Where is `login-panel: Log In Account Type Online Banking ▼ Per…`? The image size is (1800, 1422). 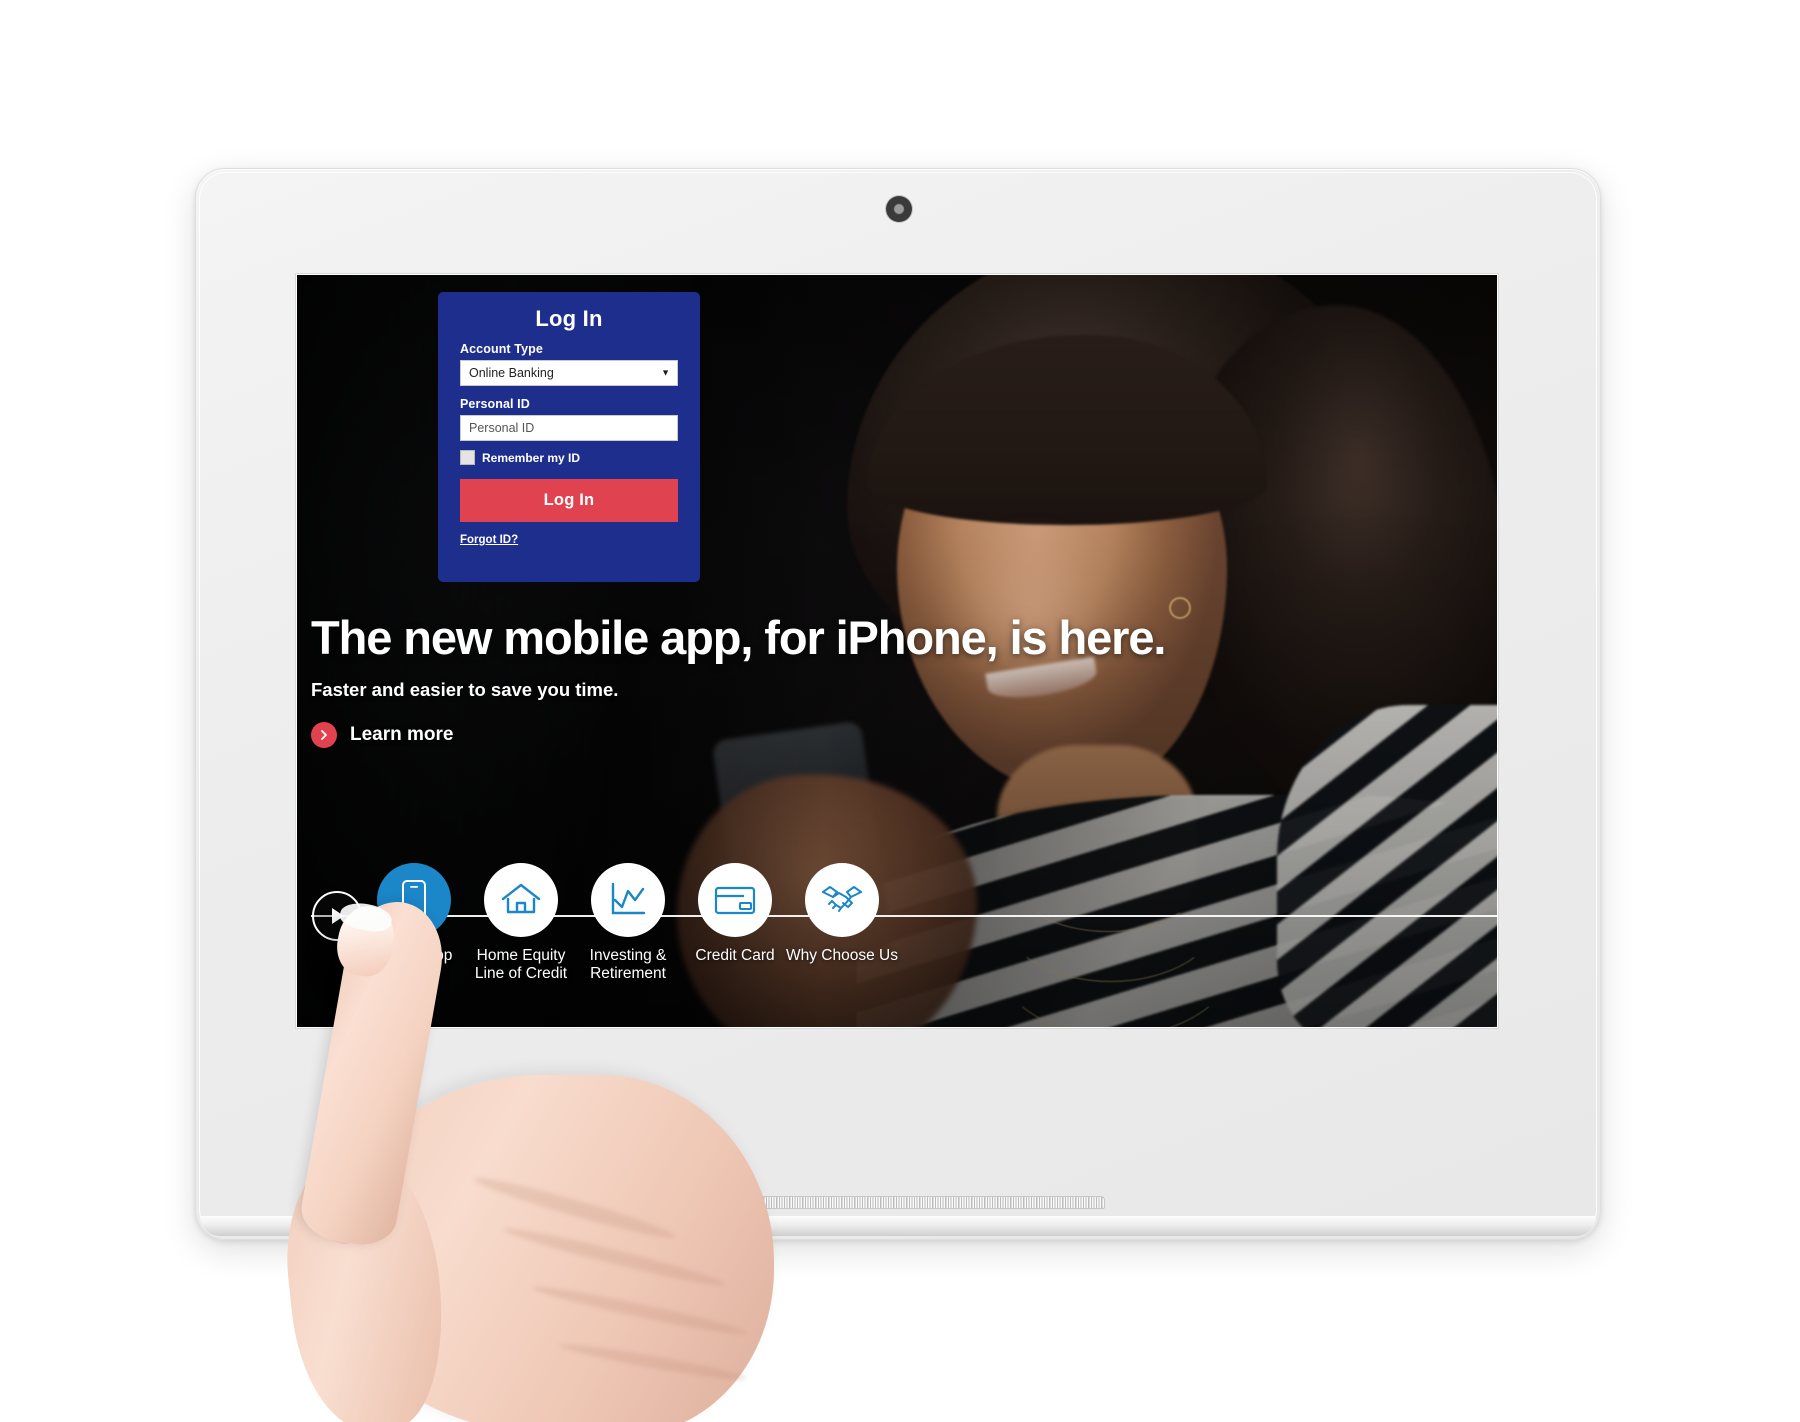 login-panel: Log In Account Type Online Banking ▼ Per… is located at coordinates (569, 437).